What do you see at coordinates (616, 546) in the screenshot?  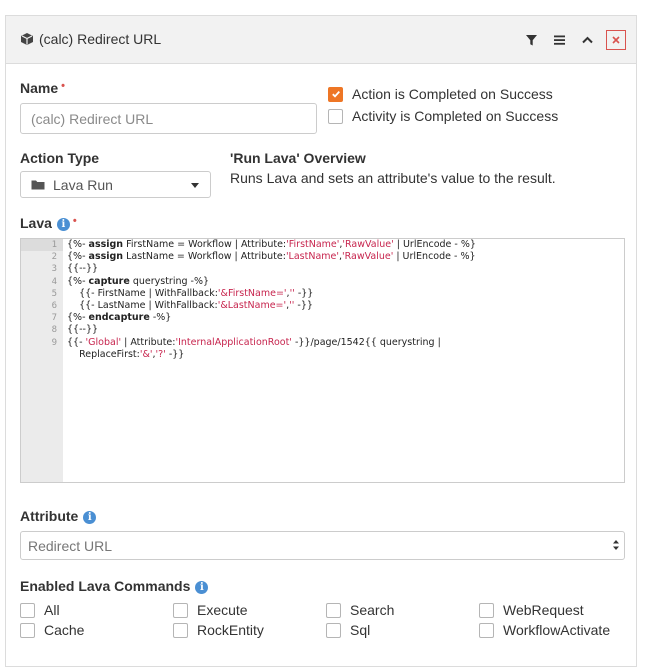 I see `select-arrows-icon` at bounding box center [616, 546].